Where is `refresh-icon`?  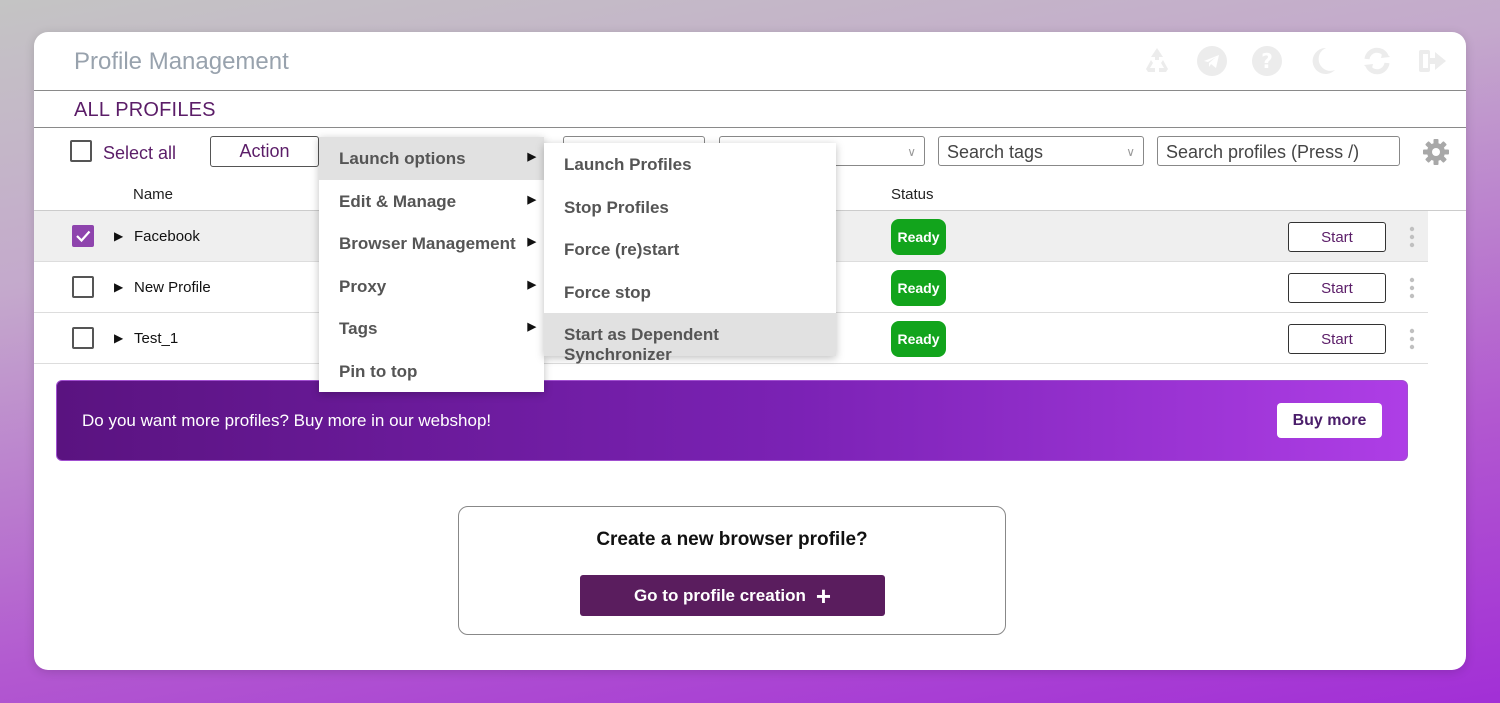
refresh-icon is located at coordinates (1377, 61).